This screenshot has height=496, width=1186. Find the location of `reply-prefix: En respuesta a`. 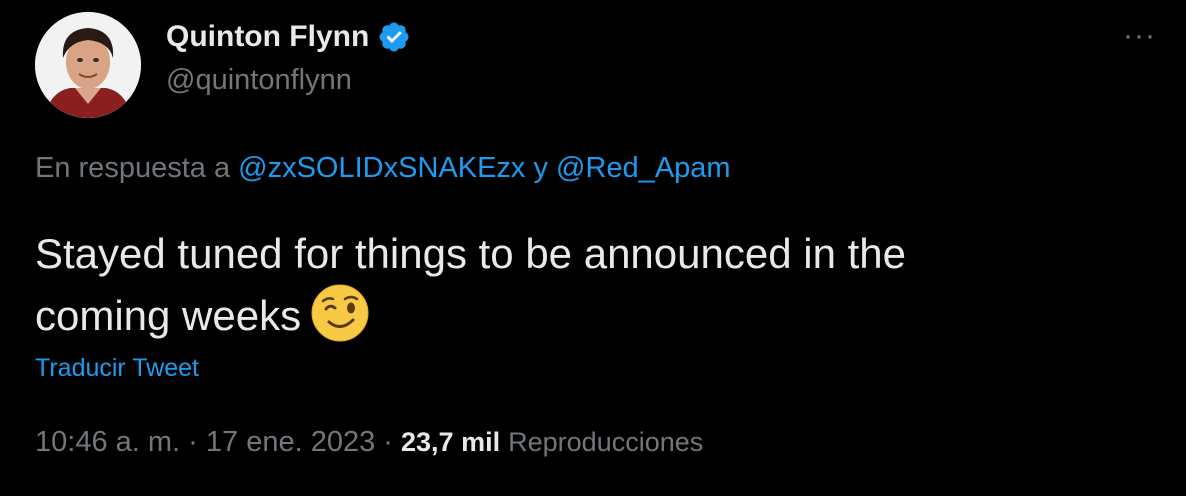

reply-prefix: En respuesta a is located at coordinates (133, 168).